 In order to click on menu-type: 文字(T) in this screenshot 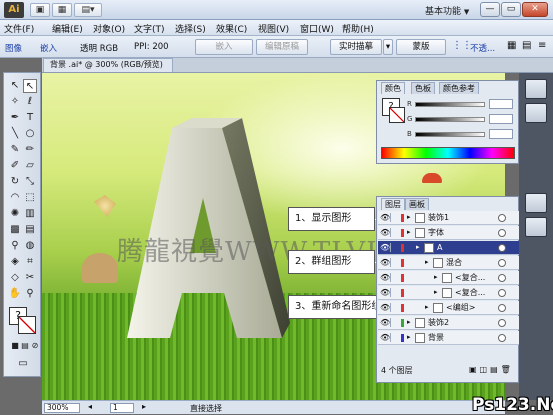, I will do `click(149, 28)`.